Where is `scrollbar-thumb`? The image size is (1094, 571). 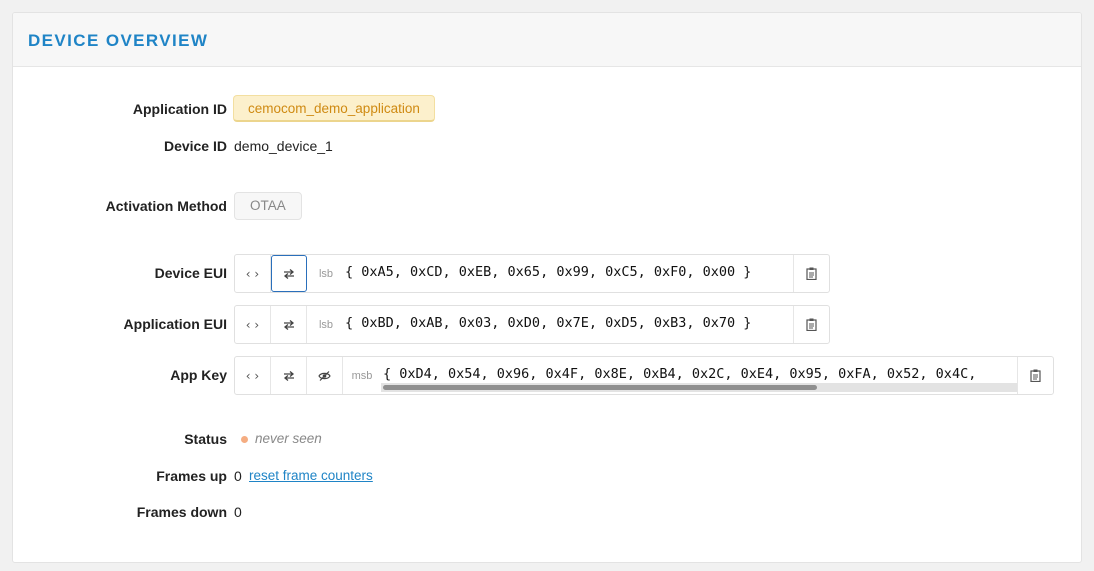 scrollbar-thumb is located at coordinates (600, 387).